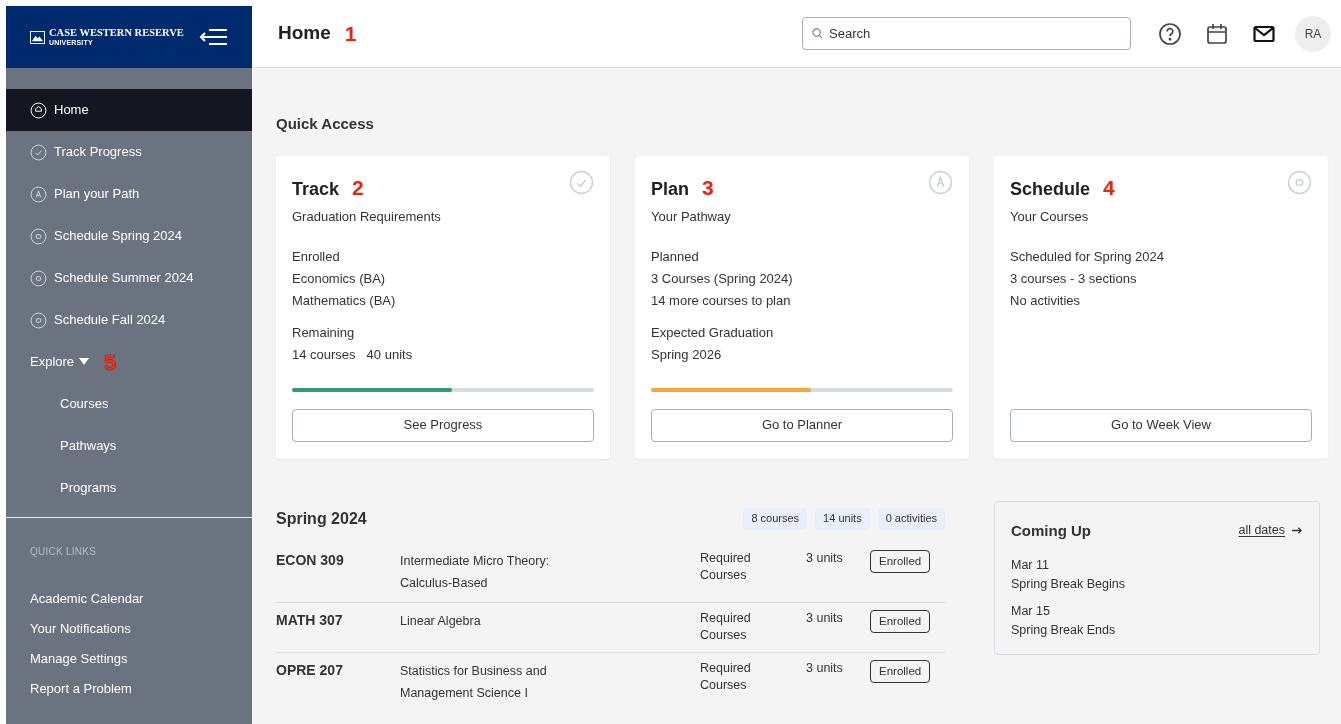  What do you see at coordinates (1297, 531) in the screenshot?
I see `arrow-icon` at bounding box center [1297, 531].